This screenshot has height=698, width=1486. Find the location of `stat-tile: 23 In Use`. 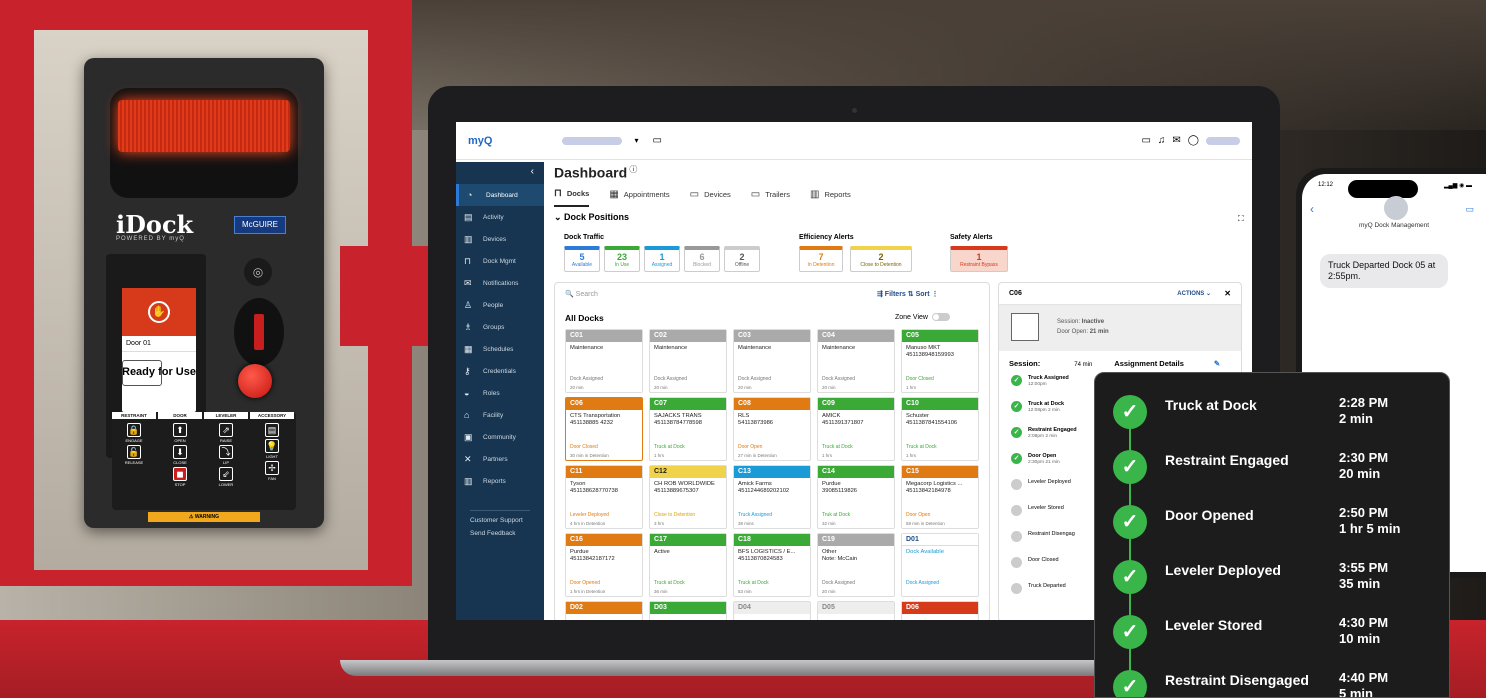

stat-tile: 23 In Use is located at coordinates (622, 259).